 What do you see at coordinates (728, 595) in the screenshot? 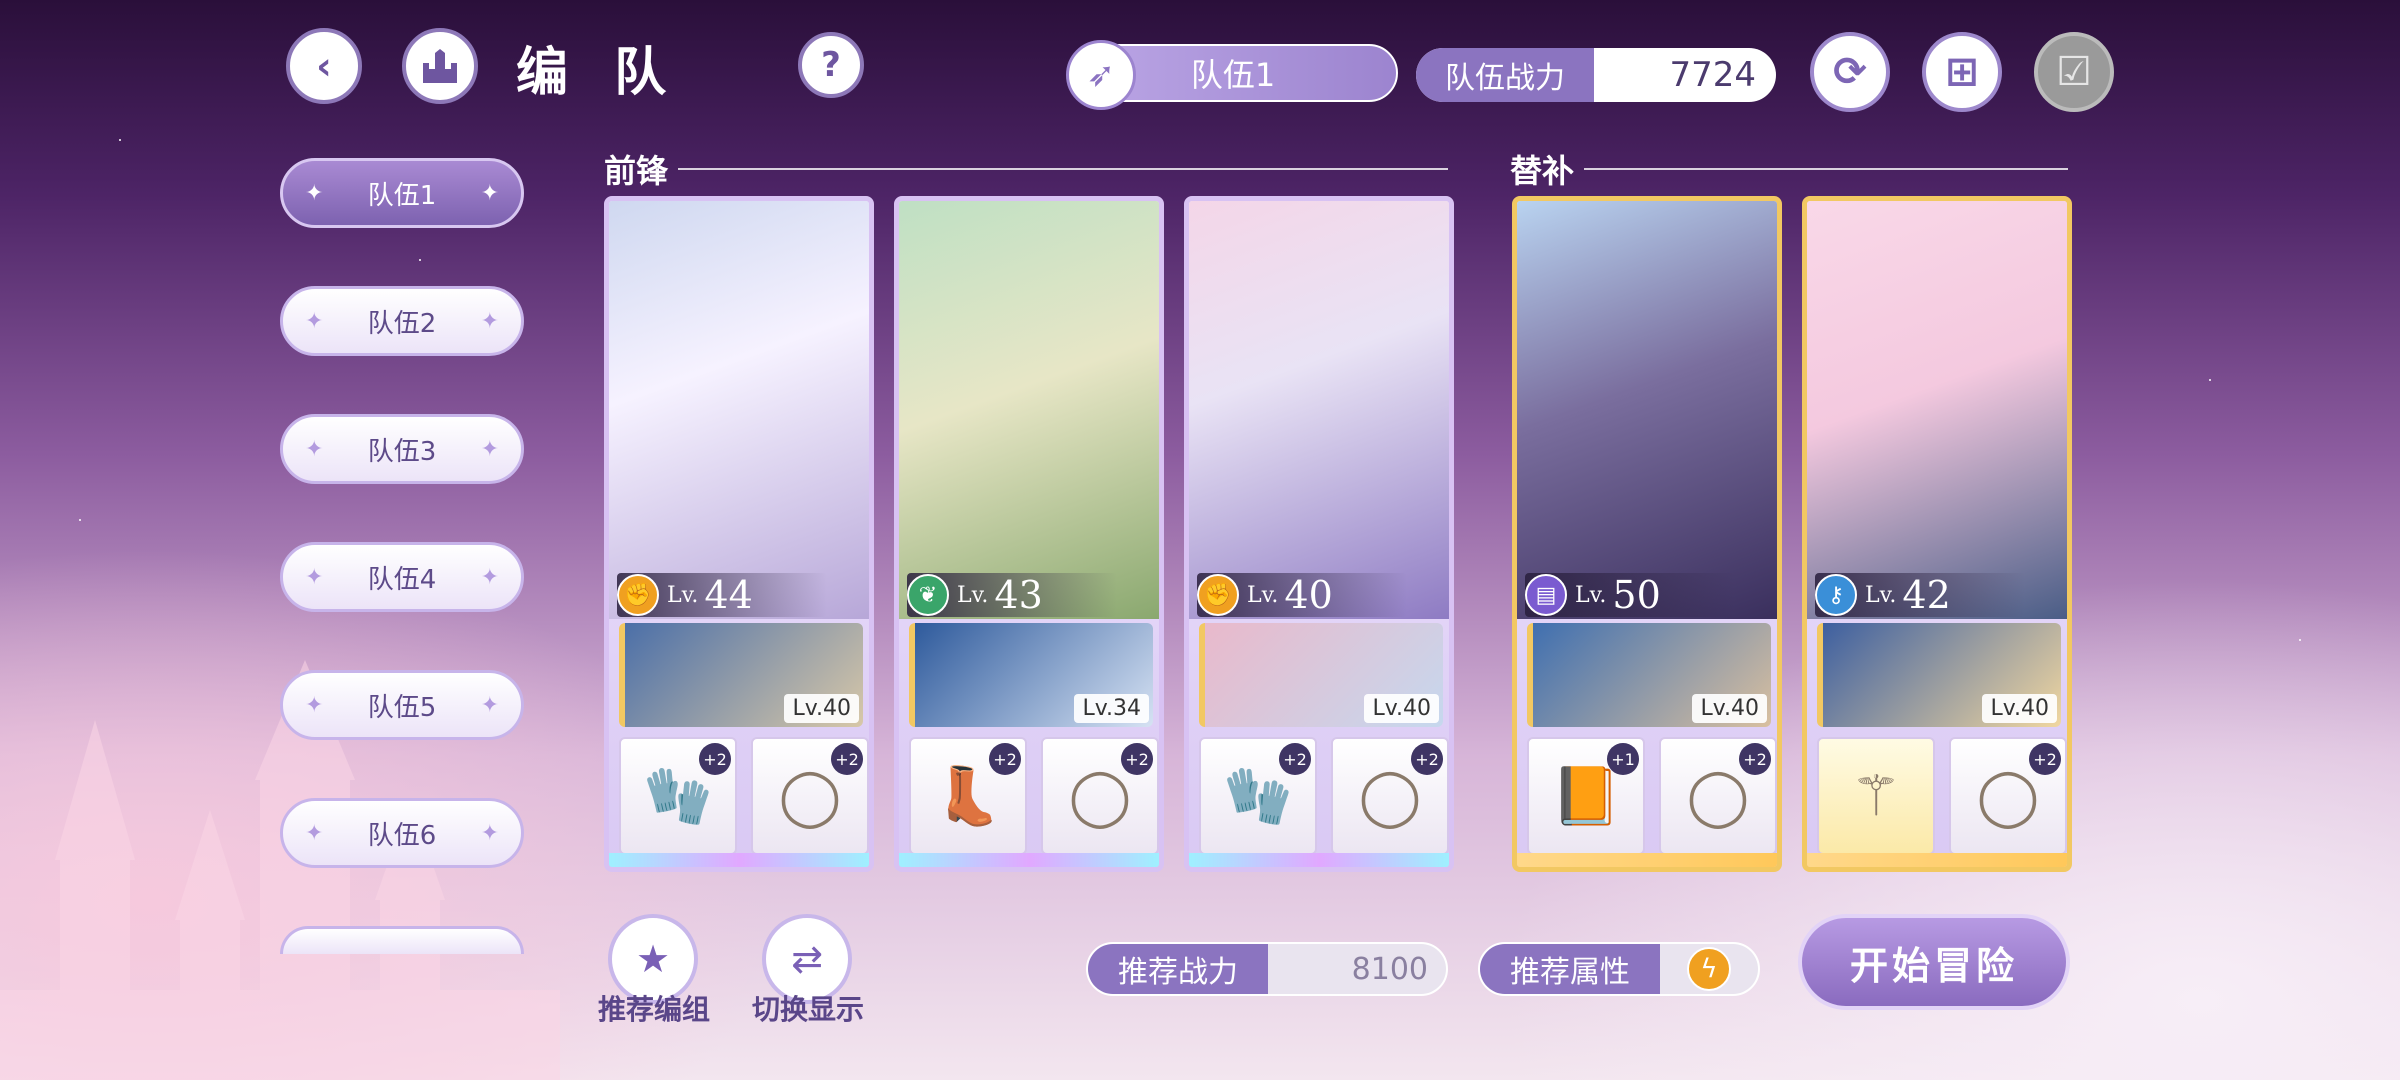
I see `character-level: 44` at bounding box center [728, 595].